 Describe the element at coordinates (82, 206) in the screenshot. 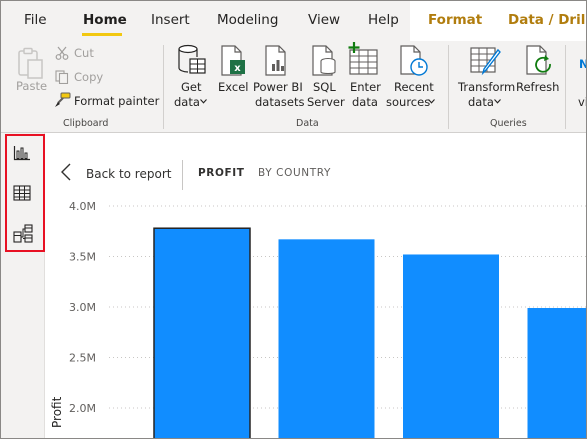

I see `y-tick-label: 4.0M` at that location.